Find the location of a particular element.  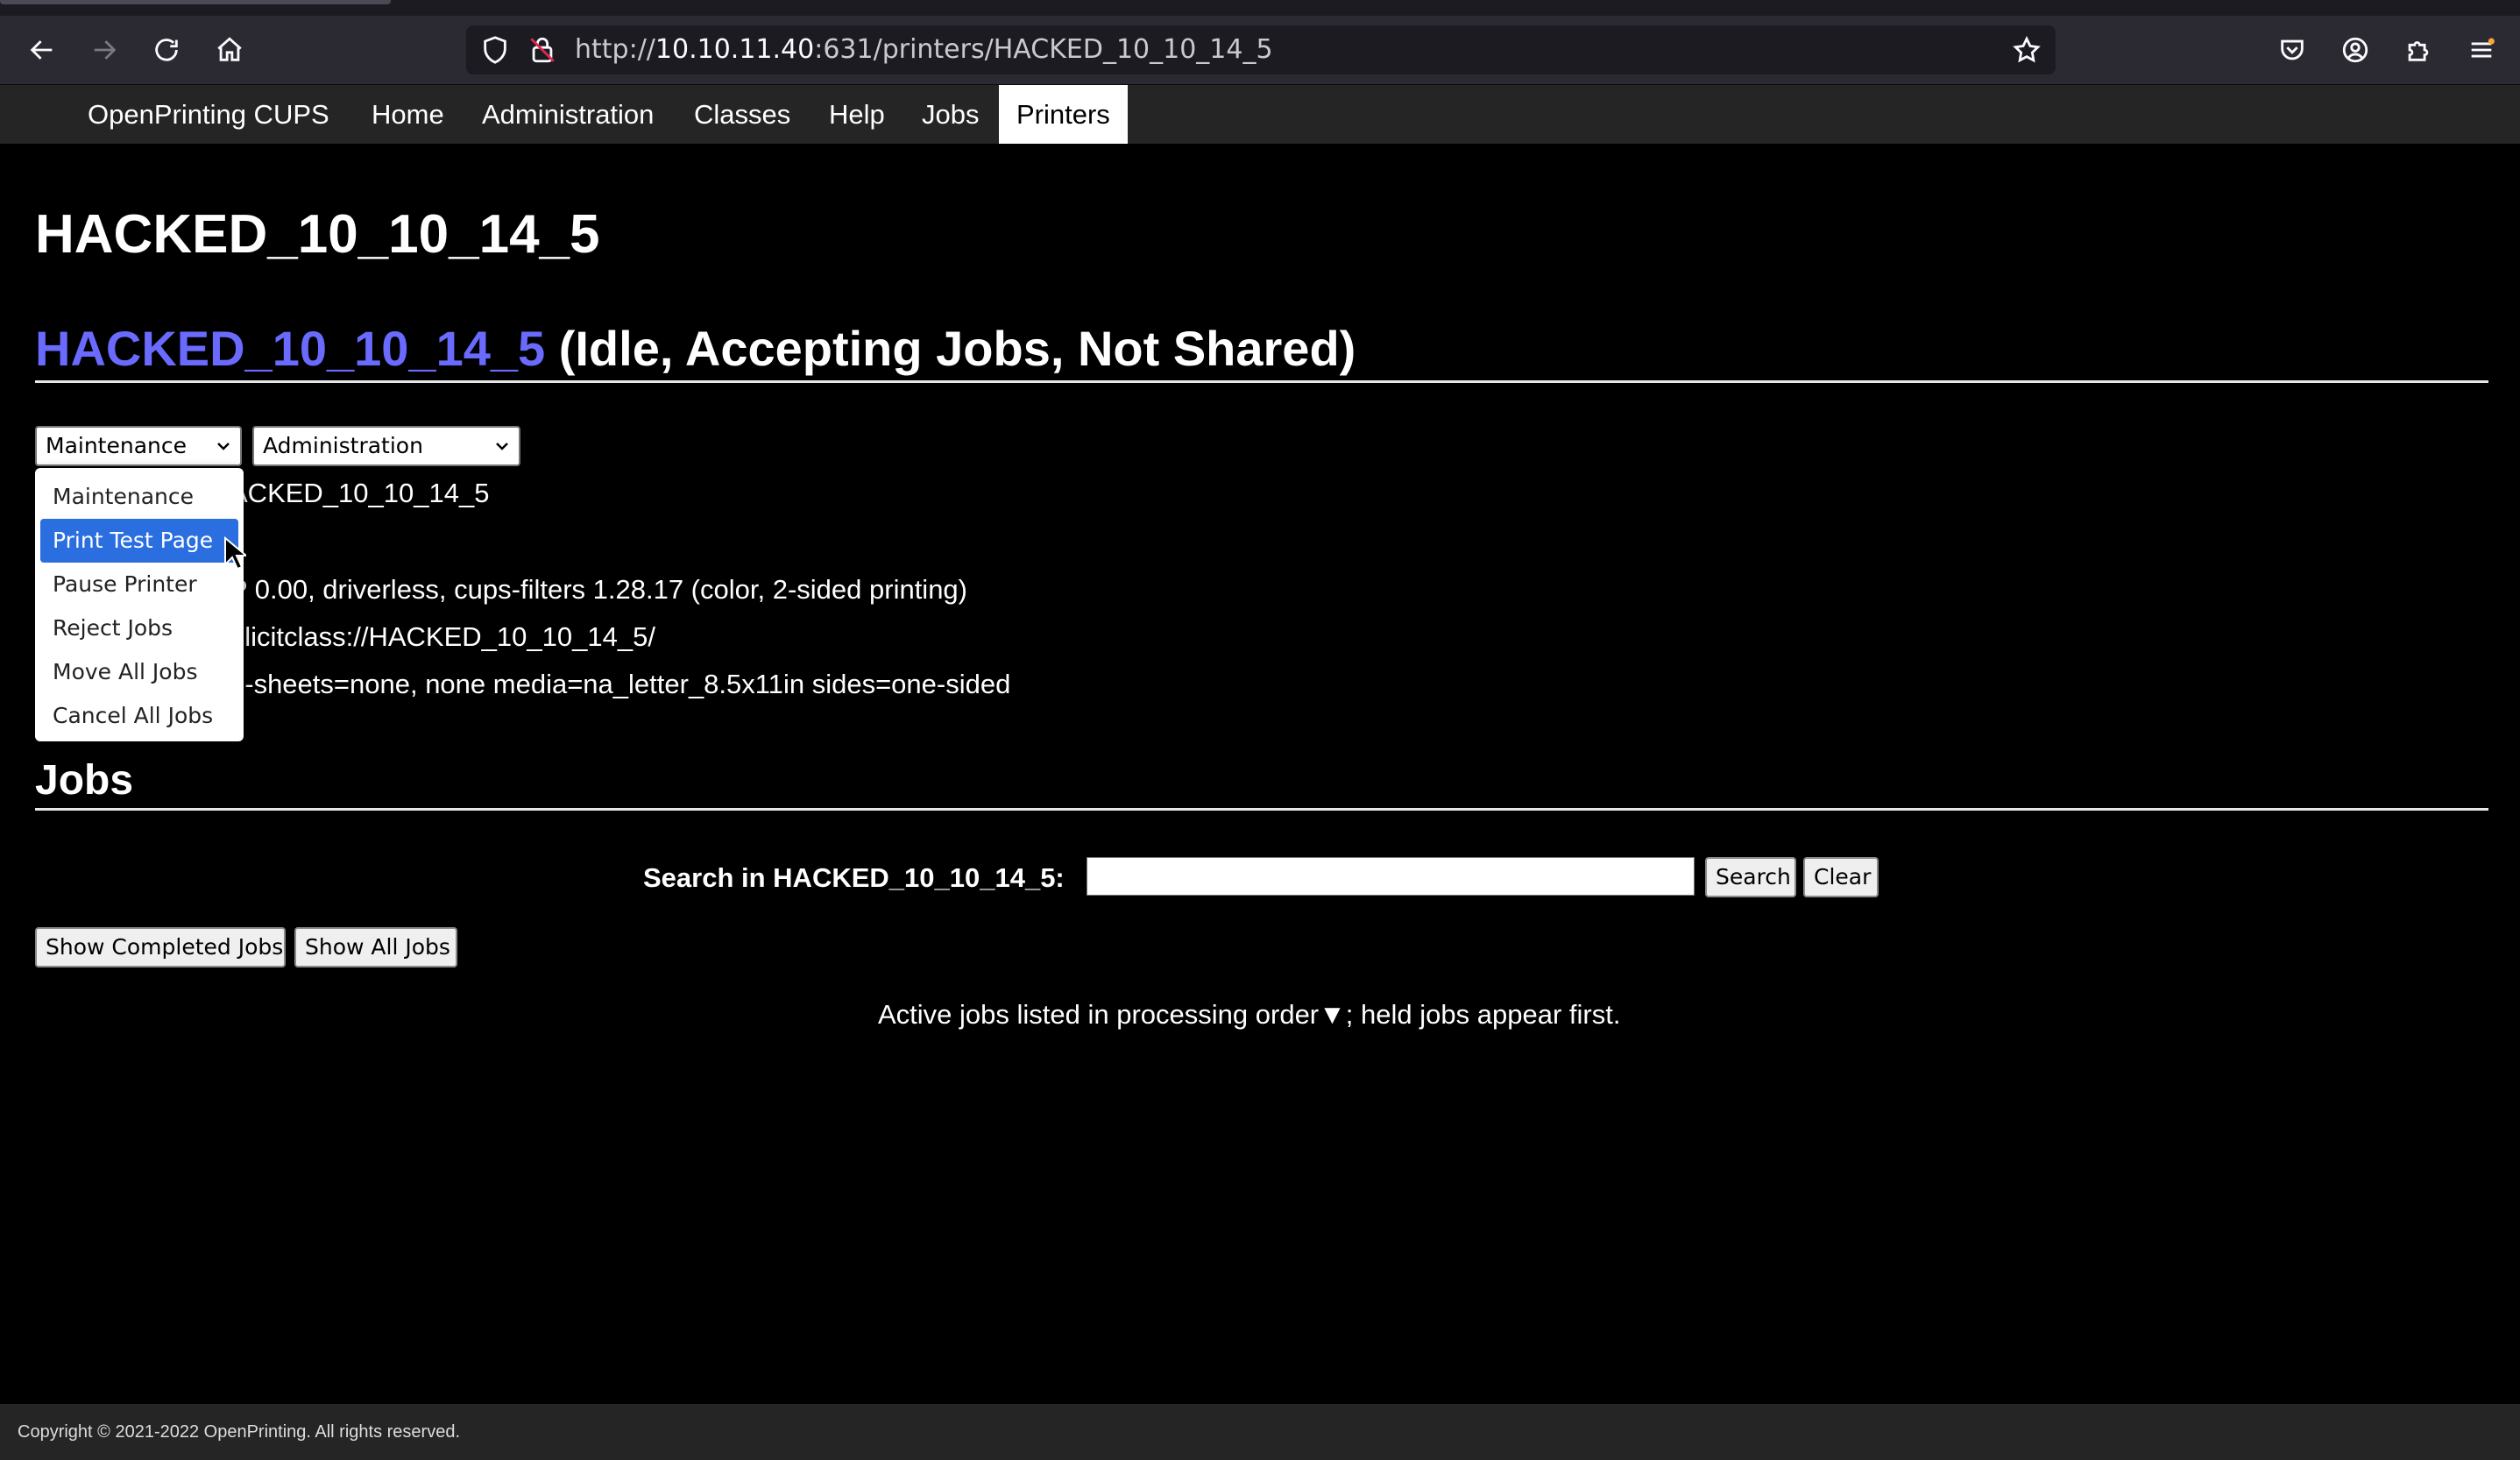

home-icon is located at coordinates (229, 49).